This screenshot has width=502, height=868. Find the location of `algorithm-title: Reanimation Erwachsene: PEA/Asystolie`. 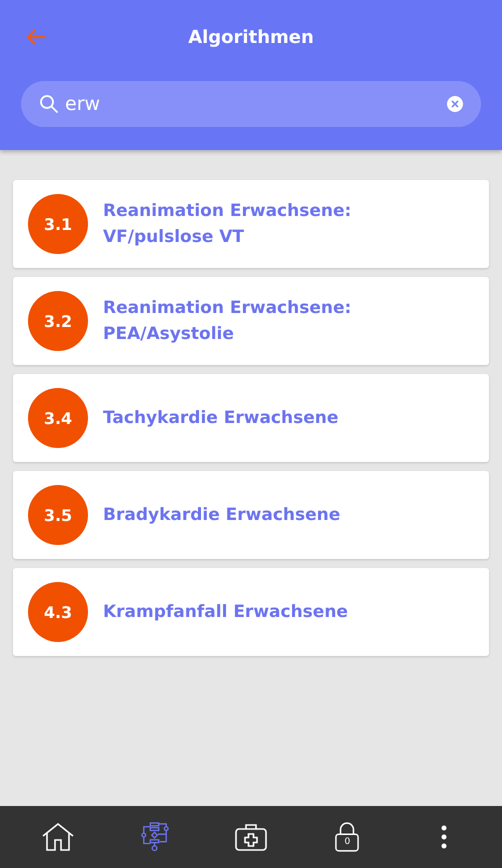

algorithm-title: Reanimation Erwachsene: PEA/Asystolie is located at coordinates (227, 321).